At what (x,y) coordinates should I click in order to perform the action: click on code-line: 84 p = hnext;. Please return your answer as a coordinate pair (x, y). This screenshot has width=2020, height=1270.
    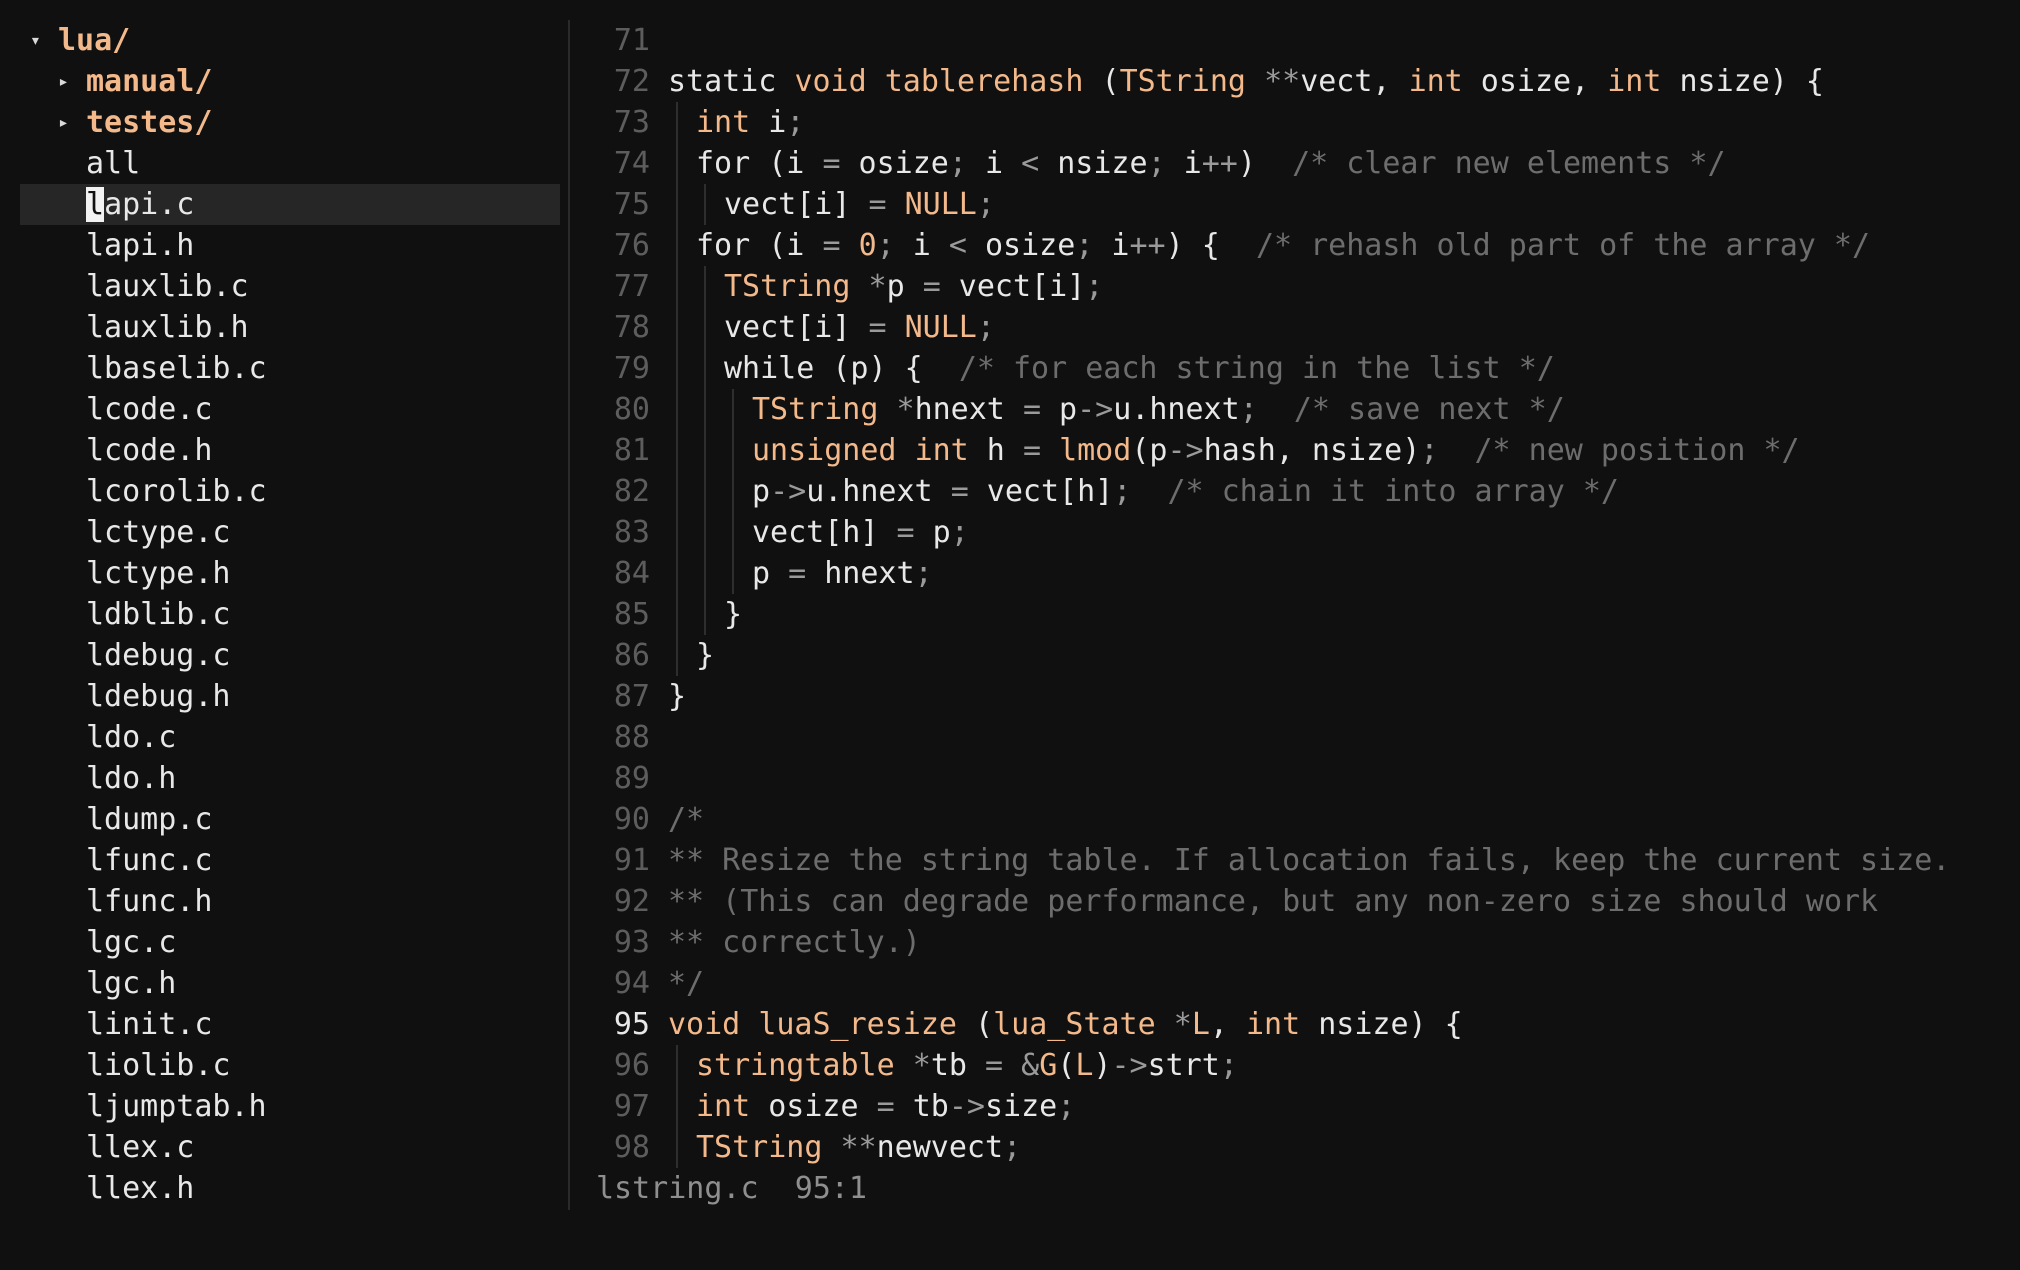
    Looking at the image, I should click on (1300, 573).